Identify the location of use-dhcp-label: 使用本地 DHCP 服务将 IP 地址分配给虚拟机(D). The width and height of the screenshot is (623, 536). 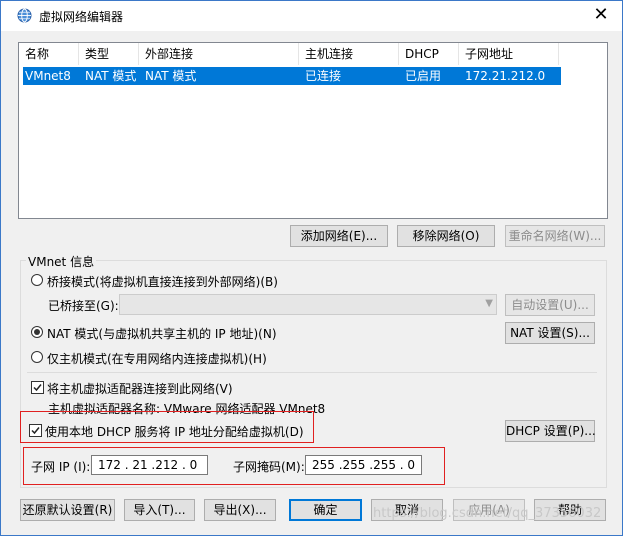
(174, 431).